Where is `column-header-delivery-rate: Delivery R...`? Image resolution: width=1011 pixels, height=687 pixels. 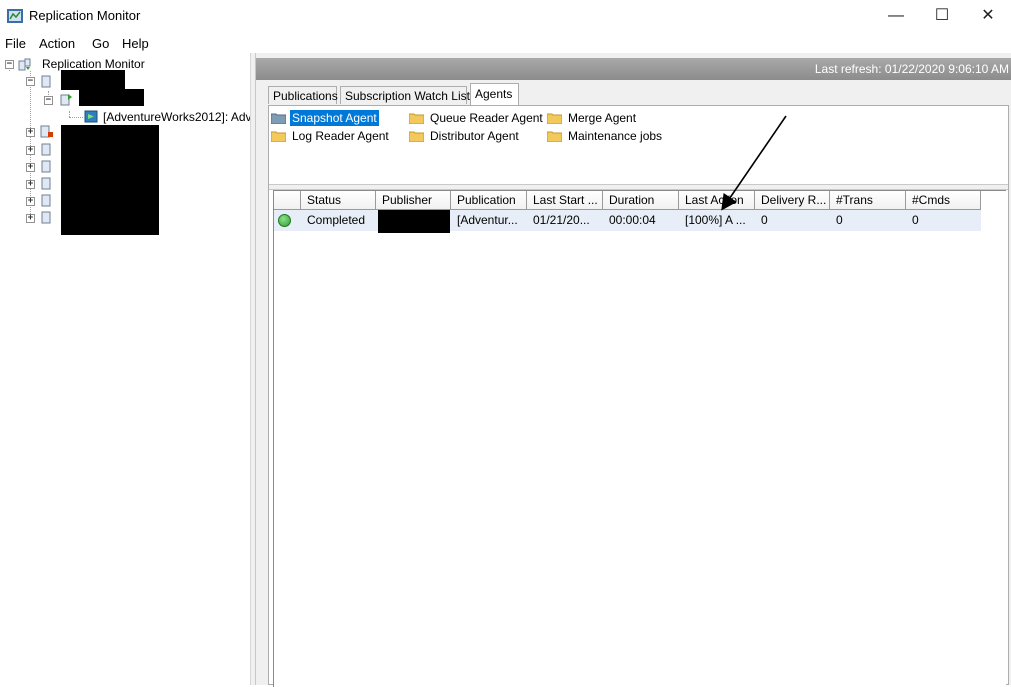
column-header-delivery-rate: Delivery R... is located at coordinates (792, 200).